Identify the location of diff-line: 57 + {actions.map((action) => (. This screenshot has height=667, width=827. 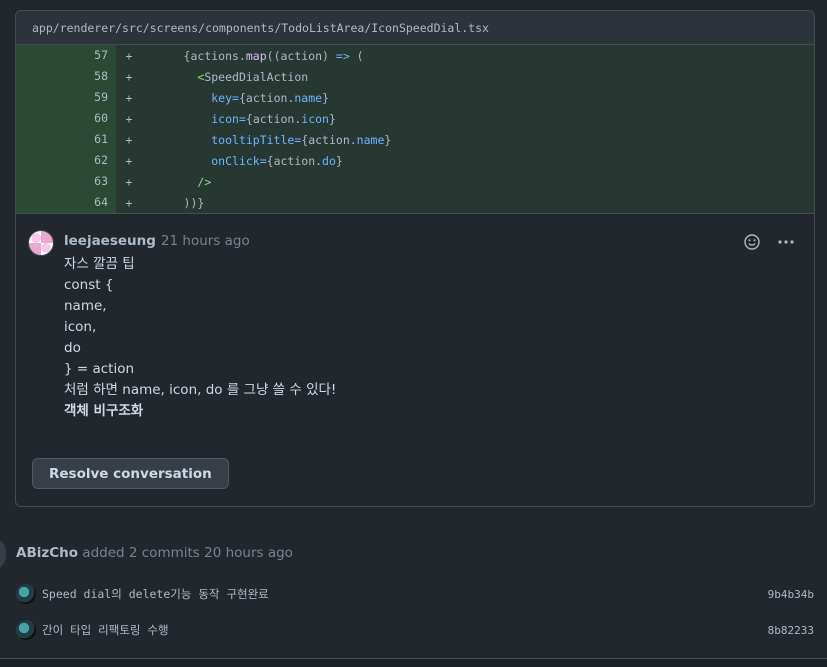
(415, 55).